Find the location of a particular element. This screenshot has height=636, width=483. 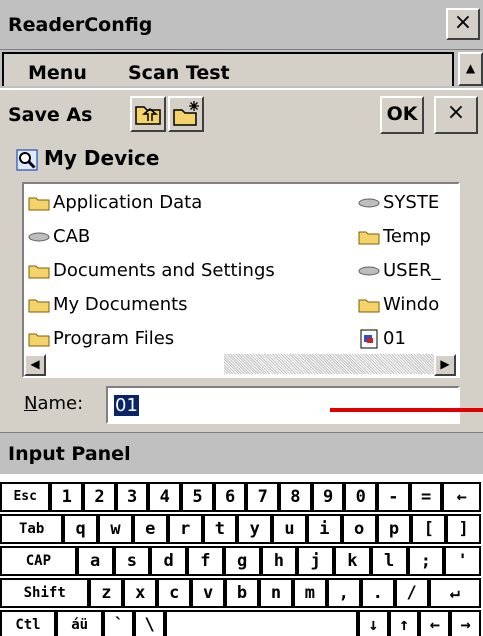

key: 6 is located at coordinates (230, 497).